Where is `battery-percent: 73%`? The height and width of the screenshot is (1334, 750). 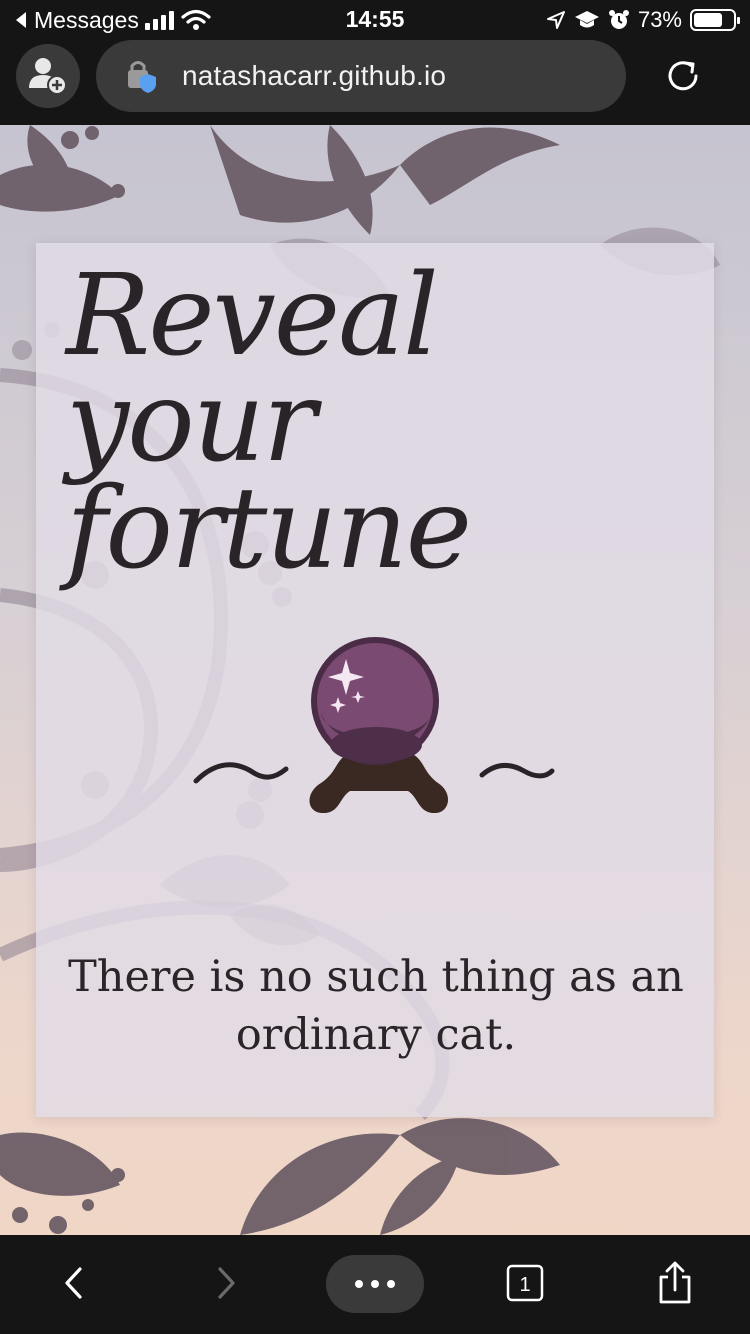
battery-percent: 73% is located at coordinates (659, 19).